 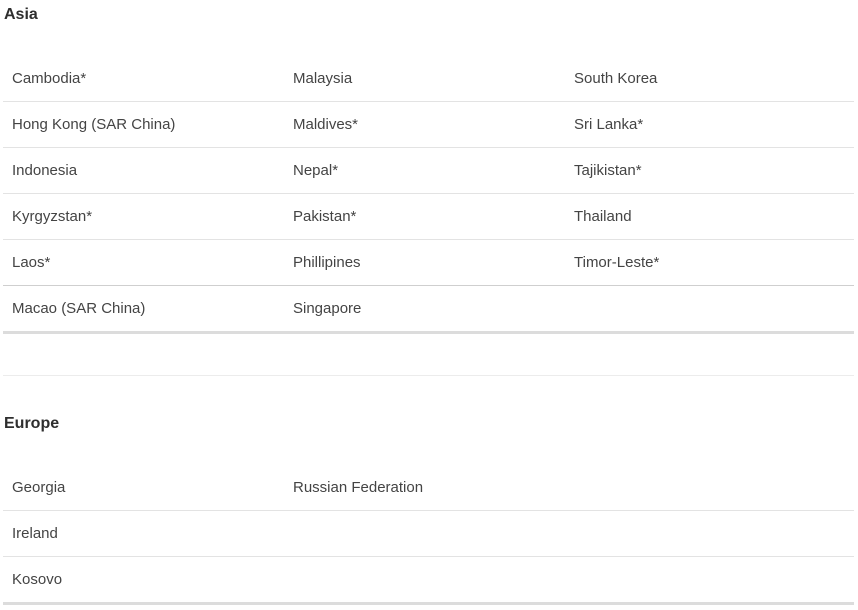 What do you see at coordinates (39, 487) in the screenshot?
I see `country-cell: Georgia` at bounding box center [39, 487].